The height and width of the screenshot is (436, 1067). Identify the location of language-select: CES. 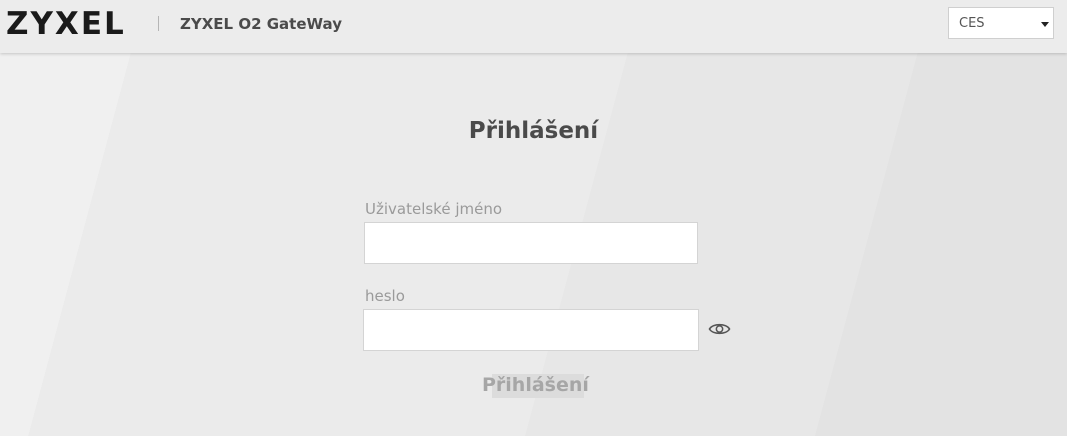
(1001, 23).